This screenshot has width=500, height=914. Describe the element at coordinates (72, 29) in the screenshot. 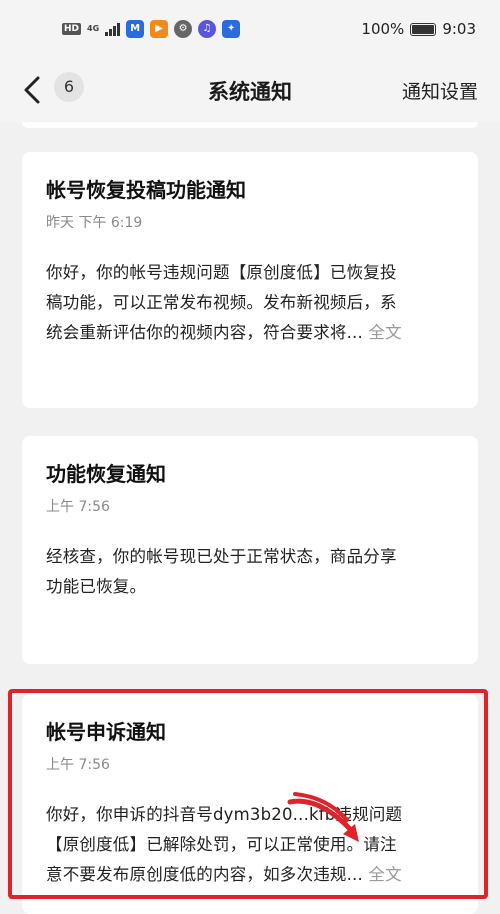

I see `hd-indicator: HD` at that location.